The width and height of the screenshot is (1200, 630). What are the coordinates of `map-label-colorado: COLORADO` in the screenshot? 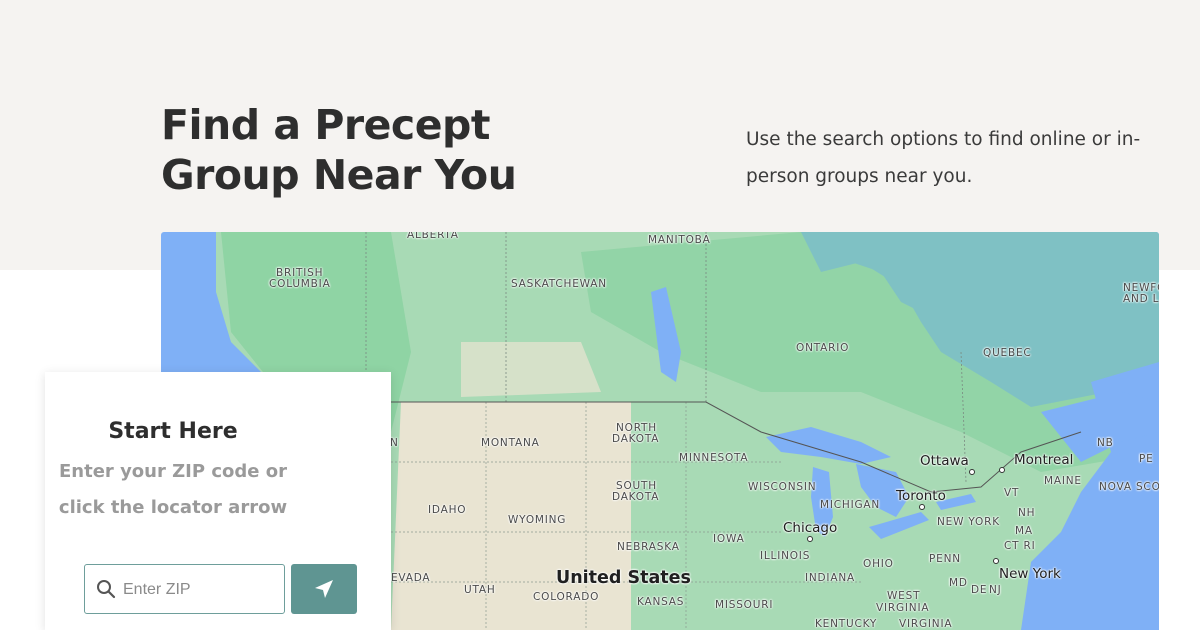 It's located at (566, 597).